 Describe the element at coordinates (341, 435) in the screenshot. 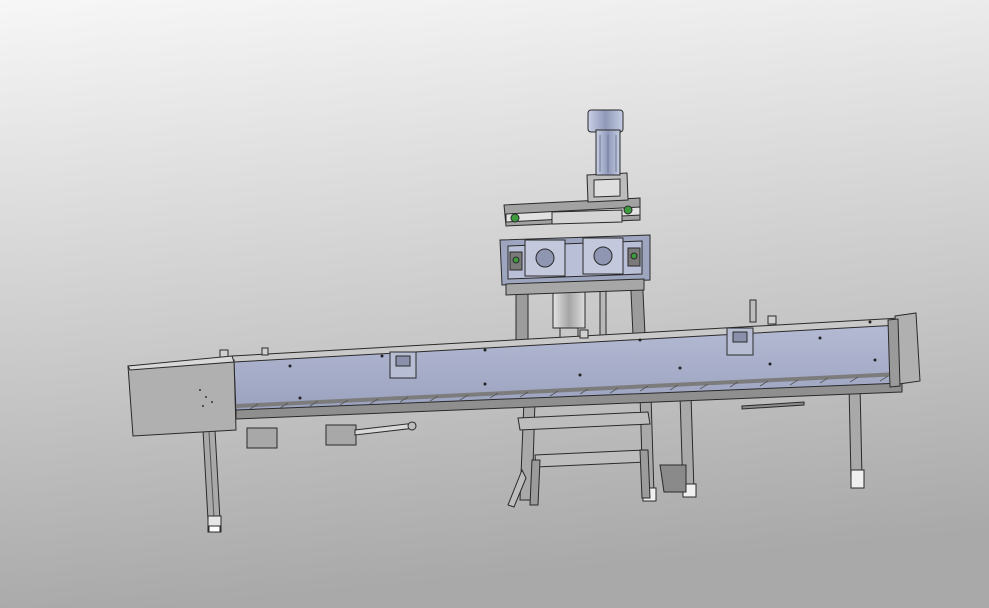

I see `junction-box-right` at that location.